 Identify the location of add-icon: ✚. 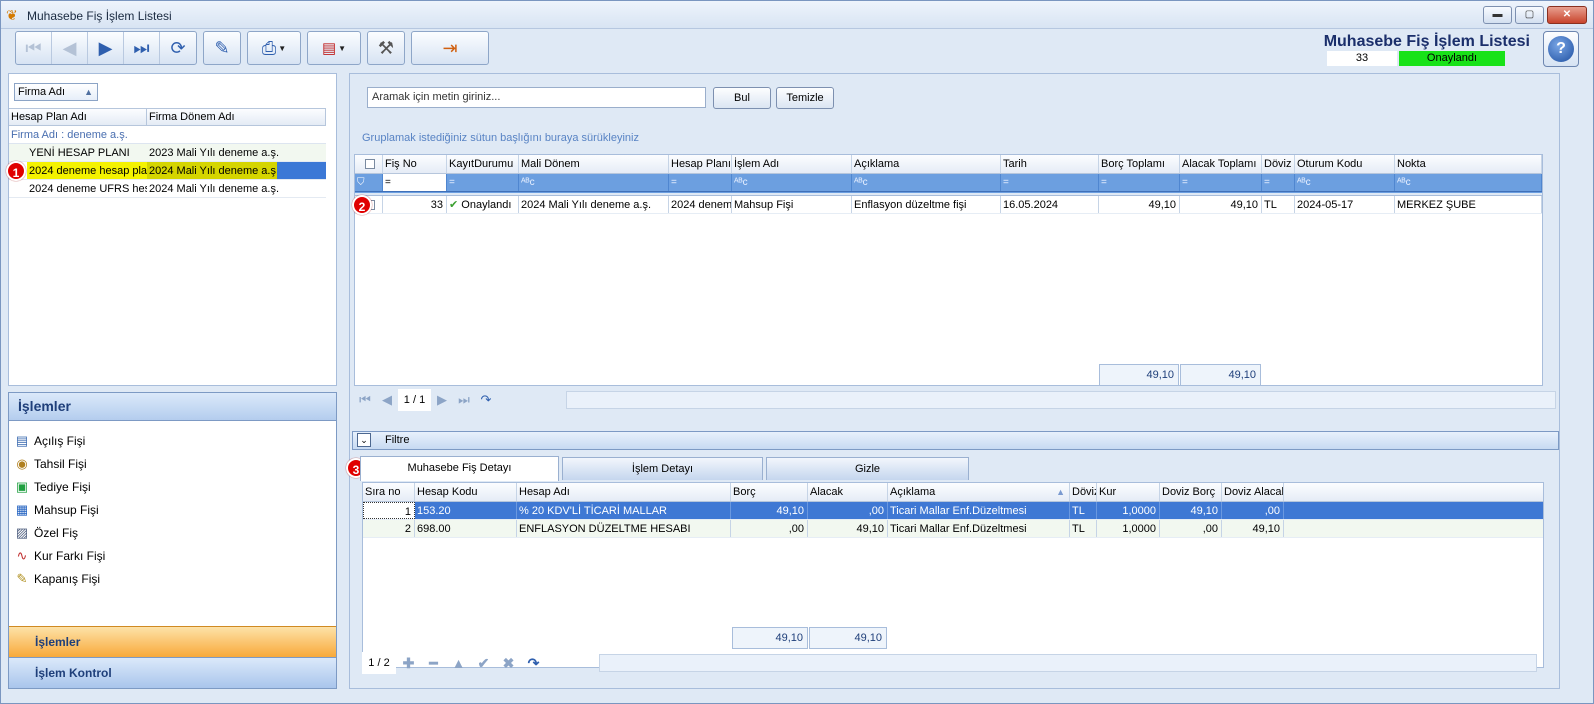
(408, 663).